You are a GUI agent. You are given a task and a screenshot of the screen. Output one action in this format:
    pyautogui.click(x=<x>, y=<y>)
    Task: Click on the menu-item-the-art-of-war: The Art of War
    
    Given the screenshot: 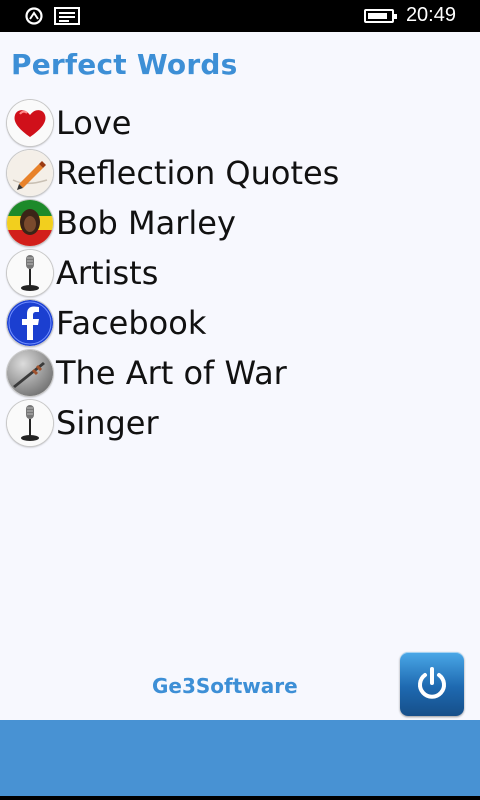 What is the action you would take?
    pyautogui.click(x=237, y=373)
    